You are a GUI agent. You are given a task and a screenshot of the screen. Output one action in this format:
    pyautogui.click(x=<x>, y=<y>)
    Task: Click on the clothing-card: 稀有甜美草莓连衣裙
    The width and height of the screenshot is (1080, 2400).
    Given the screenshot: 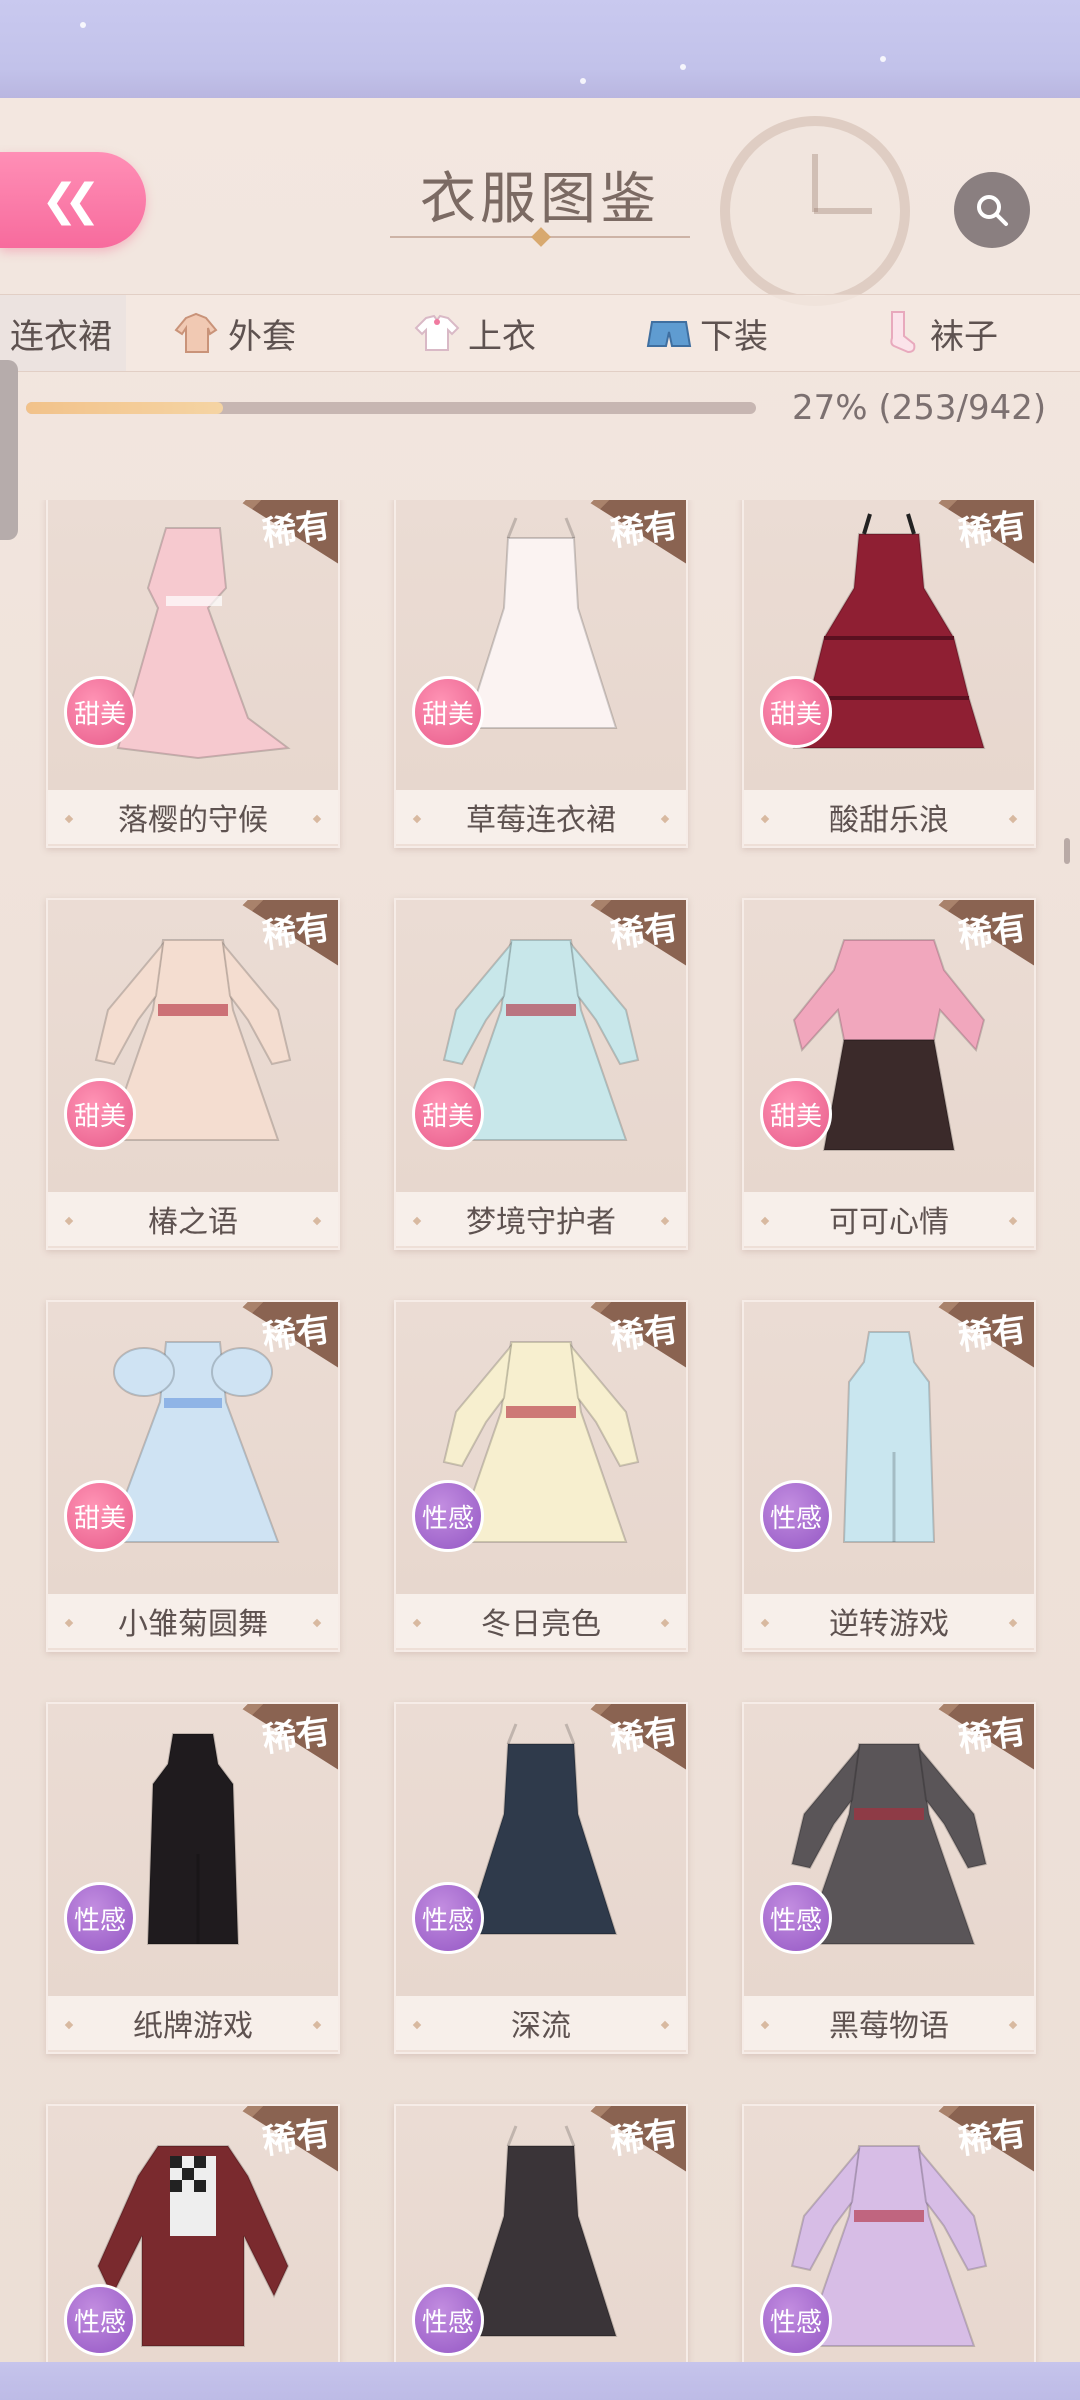 What is the action you would take?
    pyautogui.click(x=541, y=674)
    